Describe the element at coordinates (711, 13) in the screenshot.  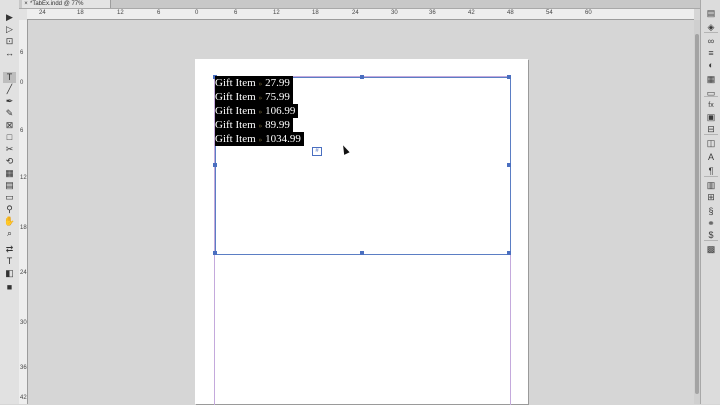
I see `pages-panel-icon: ▤` at that location.